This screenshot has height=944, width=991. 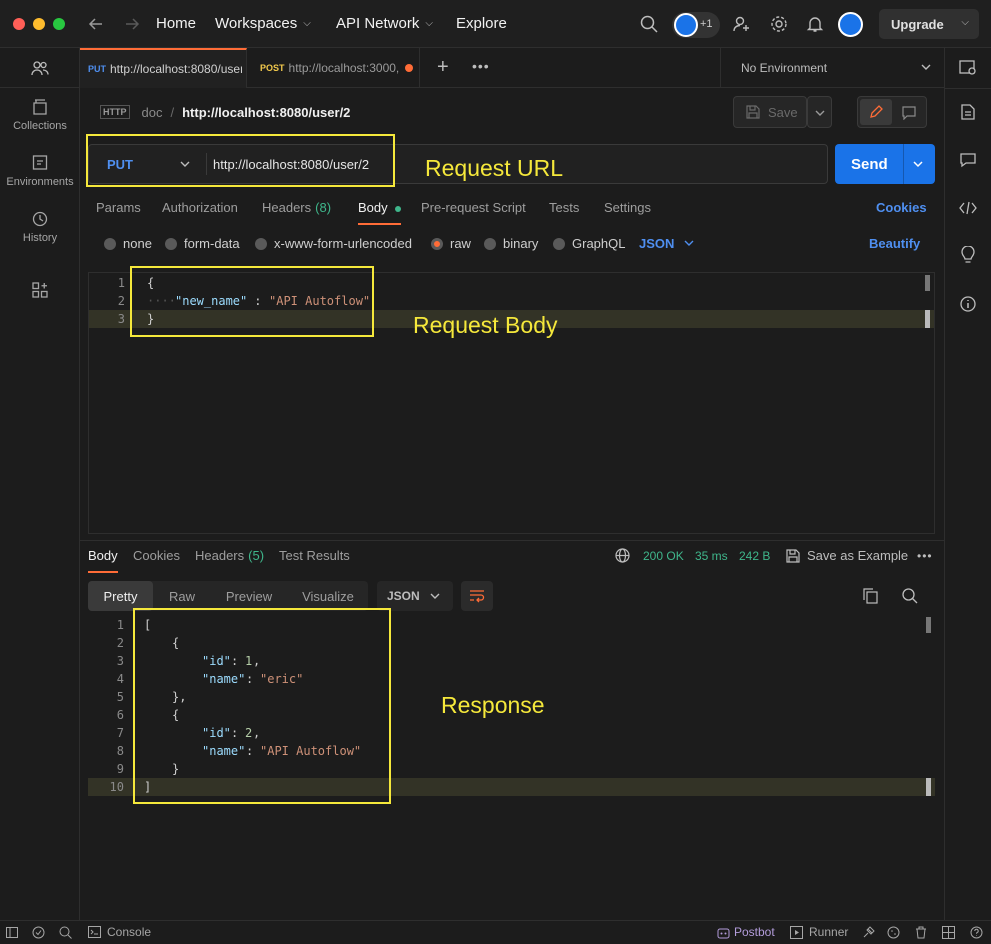 I want to click on user-avatar, so click(x=850, y=24).